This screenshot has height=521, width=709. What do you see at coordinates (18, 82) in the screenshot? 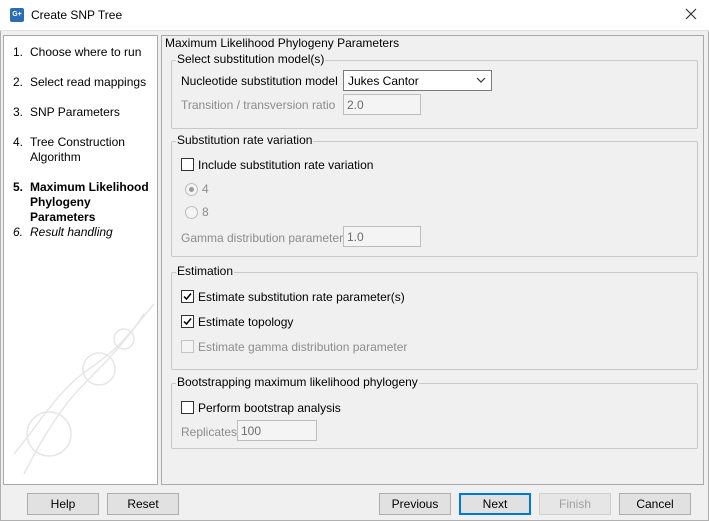
I see `step-number: 2.` at bounding box center [18, 82].